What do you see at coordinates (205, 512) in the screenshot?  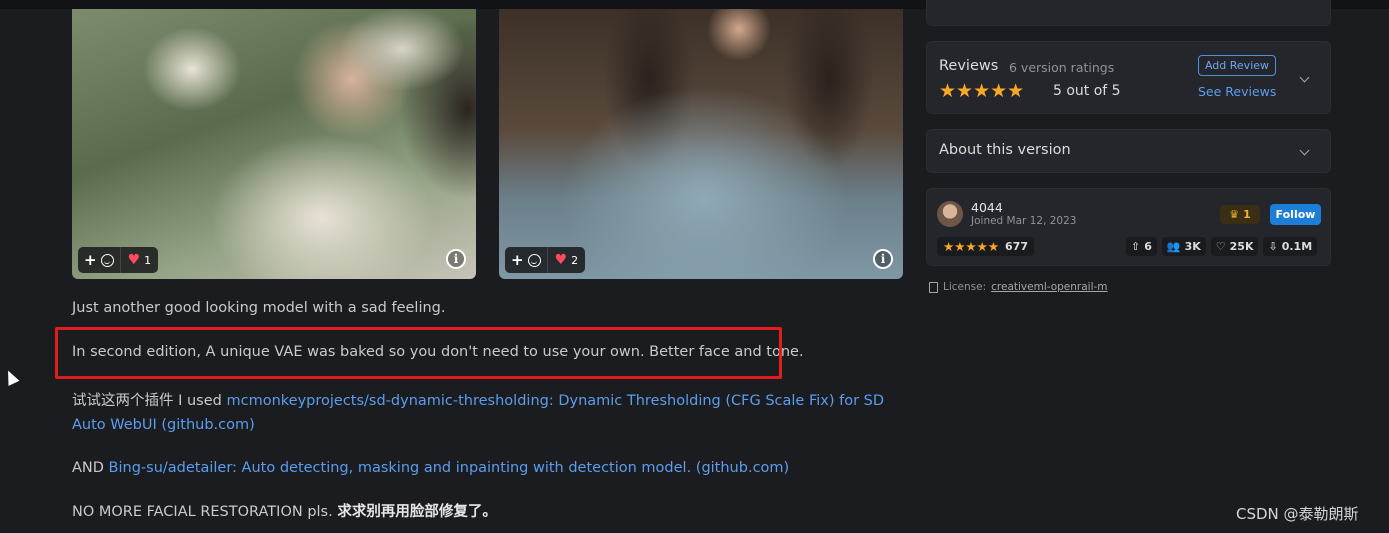 I see `no-facial-restoration-text: NO MORE FACIAL RESTORATION pls.` at bounding box center [205, 512].